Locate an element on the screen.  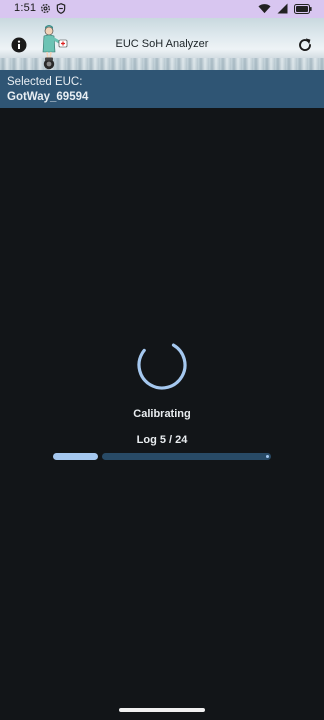
status-right-icons is located at coordinates (285, 8).